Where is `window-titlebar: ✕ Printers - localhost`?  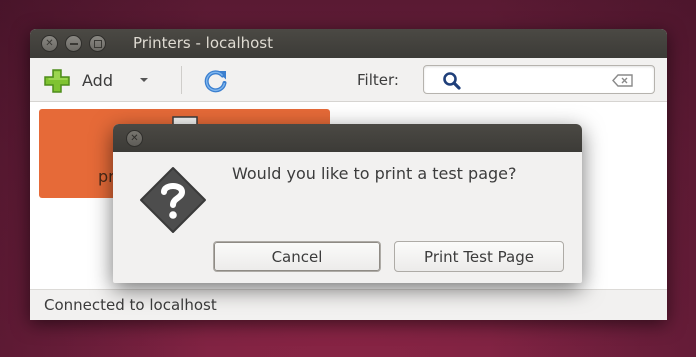 window-titlebar: ✕ Printers - localhost is located at coordinates (348, 43).